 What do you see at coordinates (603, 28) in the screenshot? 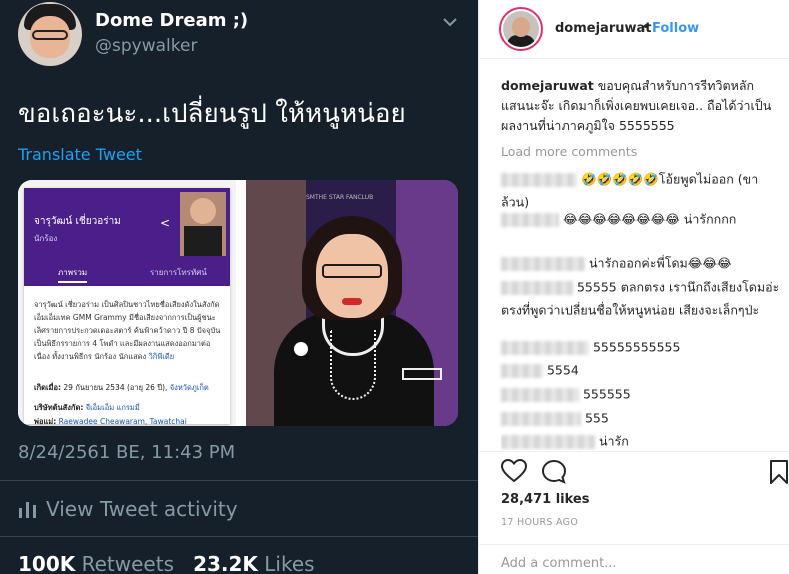
I see `ig-username: domejaruwat` at bounding box center [603, 28].